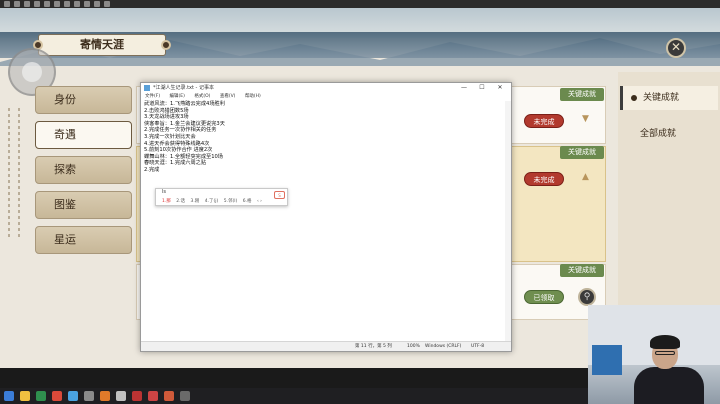 The image size is (720, 404). What do you see at coordinates (180, 201) in the screenshot?
I see `ime-candidate: 2.话` at bounding box center [180, 201].